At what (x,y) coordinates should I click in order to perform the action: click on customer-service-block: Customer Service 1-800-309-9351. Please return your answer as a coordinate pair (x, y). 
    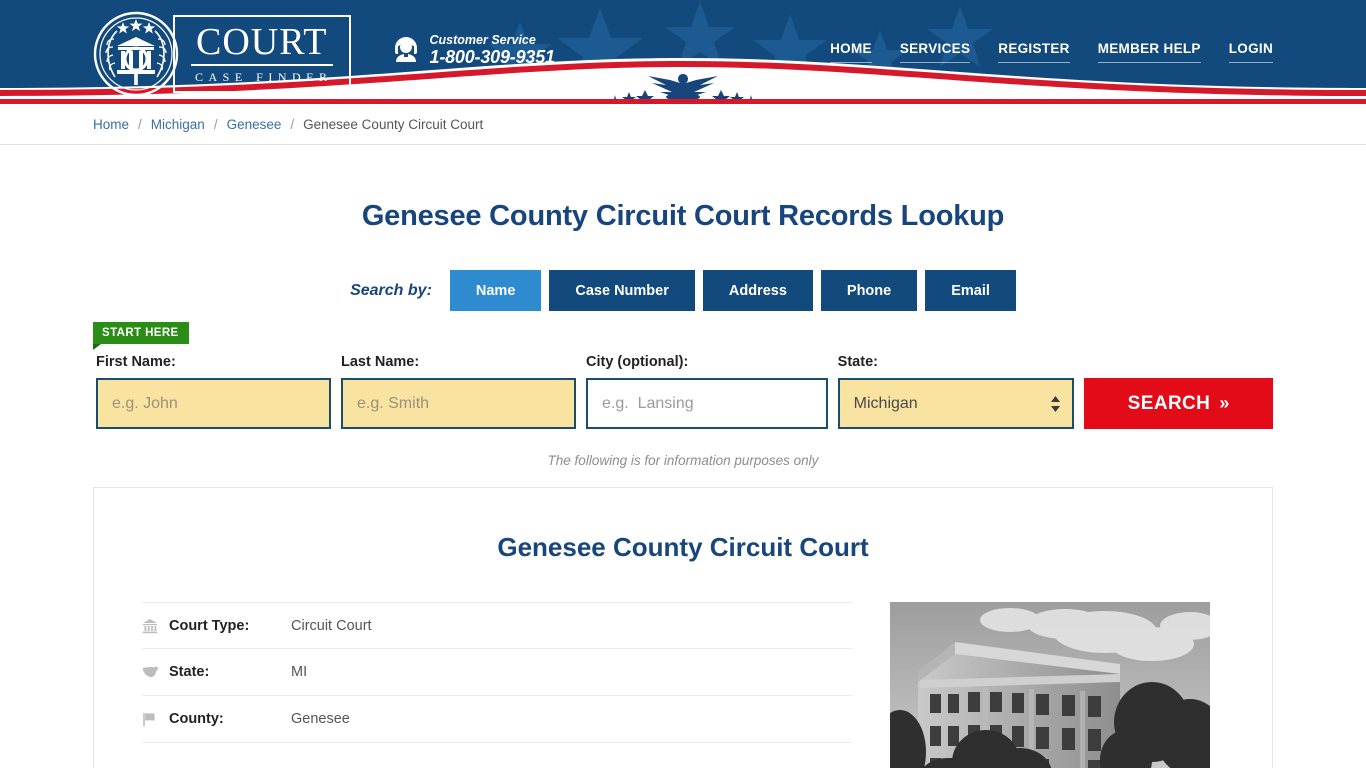
    Looking at the image, I should click on (473, 50).